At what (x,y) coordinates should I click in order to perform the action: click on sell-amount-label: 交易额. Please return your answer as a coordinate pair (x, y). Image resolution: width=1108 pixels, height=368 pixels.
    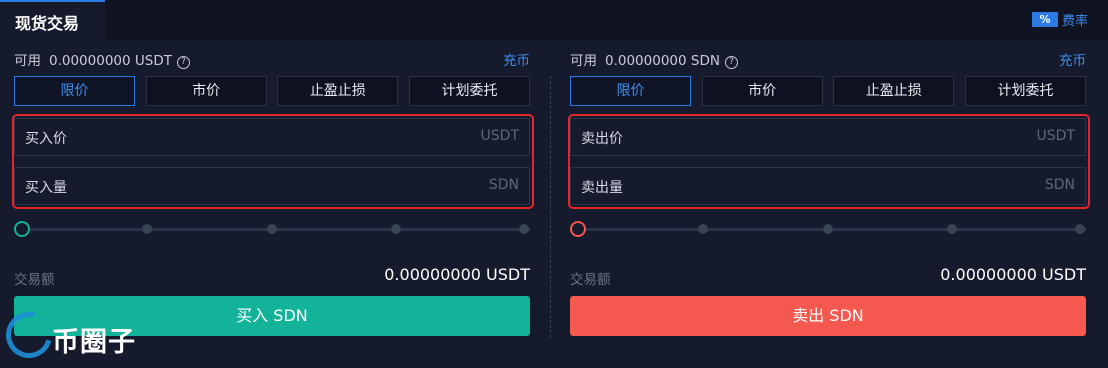
    Looking at the image, I should click on (590, 280).